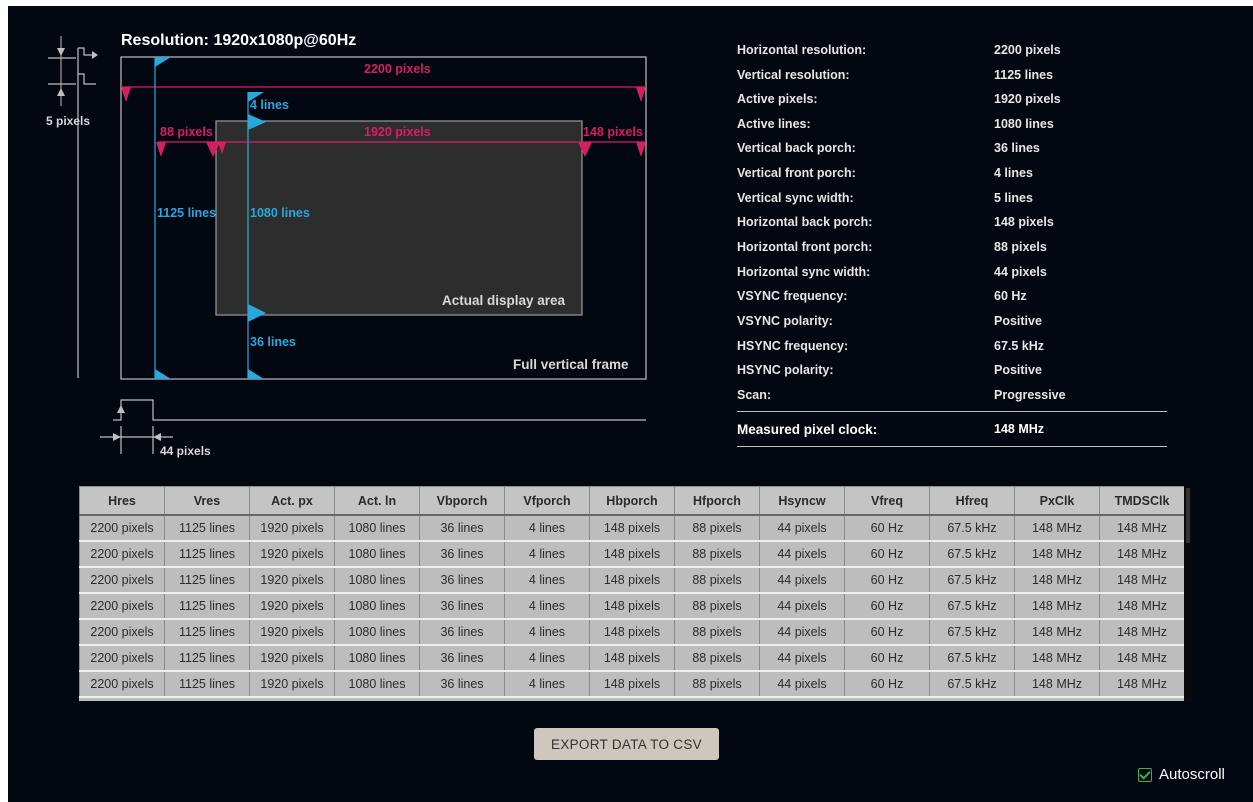  Describe the element at coordinates (952, 104) in the screenshot. I see `param-row: Active pixels: 1920 pixels` at that location.